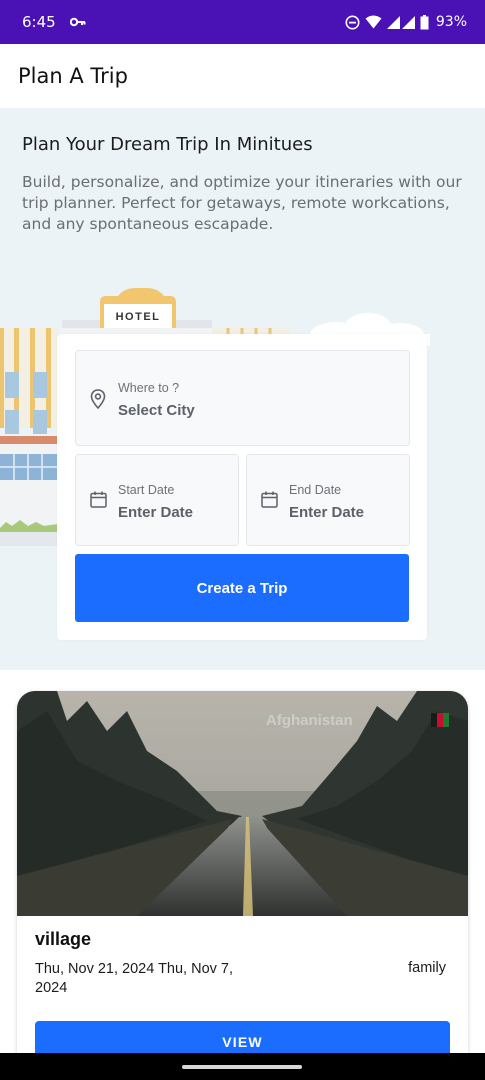 The height and width of the screenshot is (1080, 485). Describe the element at coordinates (315, 490) in the screenshot. I see `end-date-label: End Date` at that location.